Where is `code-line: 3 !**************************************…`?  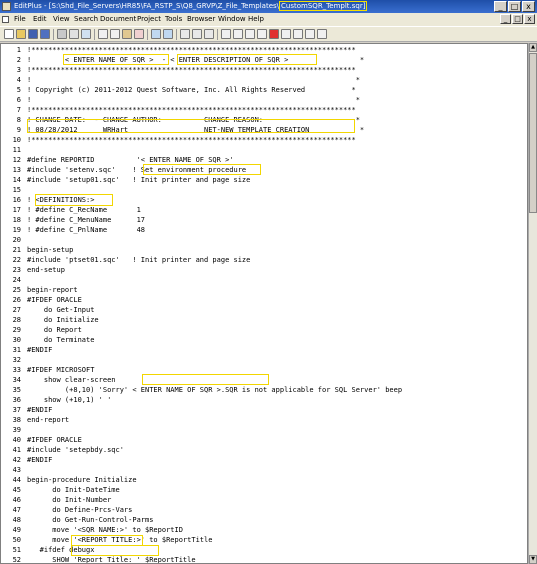
code-line: 3 !**************************************… is located at coordinates (264, 70).